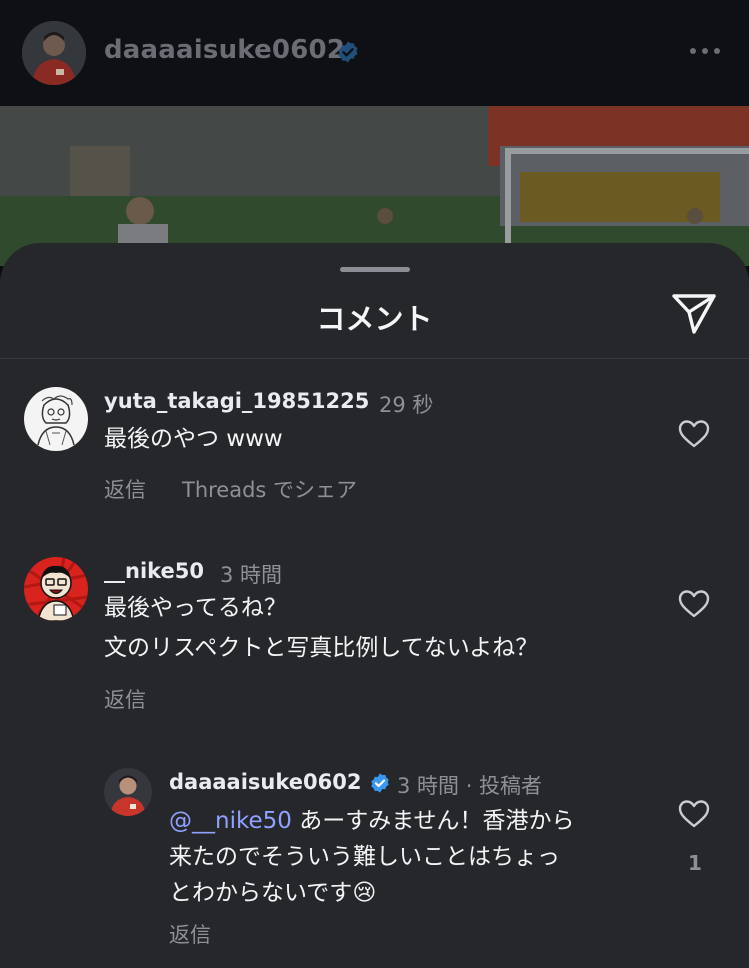  What do you see at coordinates (321, 648) in the screenshot?
I see `comment-text-line: 文のリスペクトと写真比例してないよね？` at bounding box center [321, 648].